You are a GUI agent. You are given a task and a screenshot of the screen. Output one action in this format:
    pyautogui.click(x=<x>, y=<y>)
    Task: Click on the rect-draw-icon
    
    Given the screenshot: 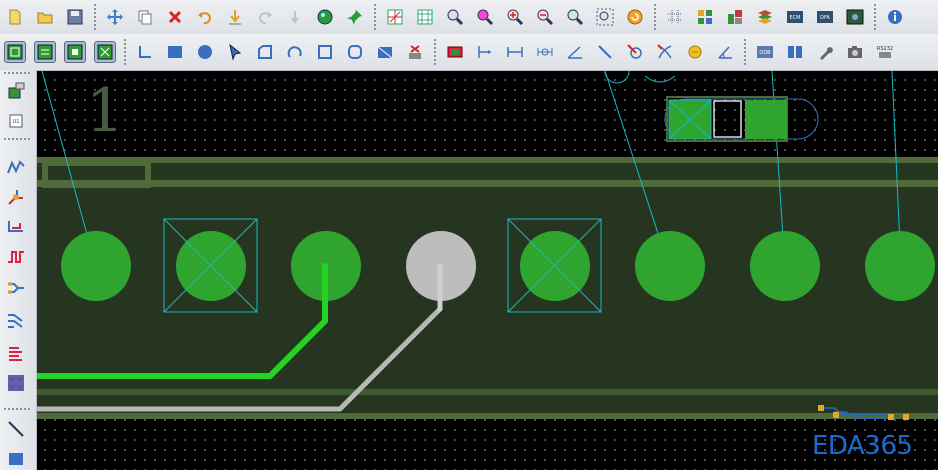 What is the action you would take?
    pyautogui.click(x=16, y=459)
    